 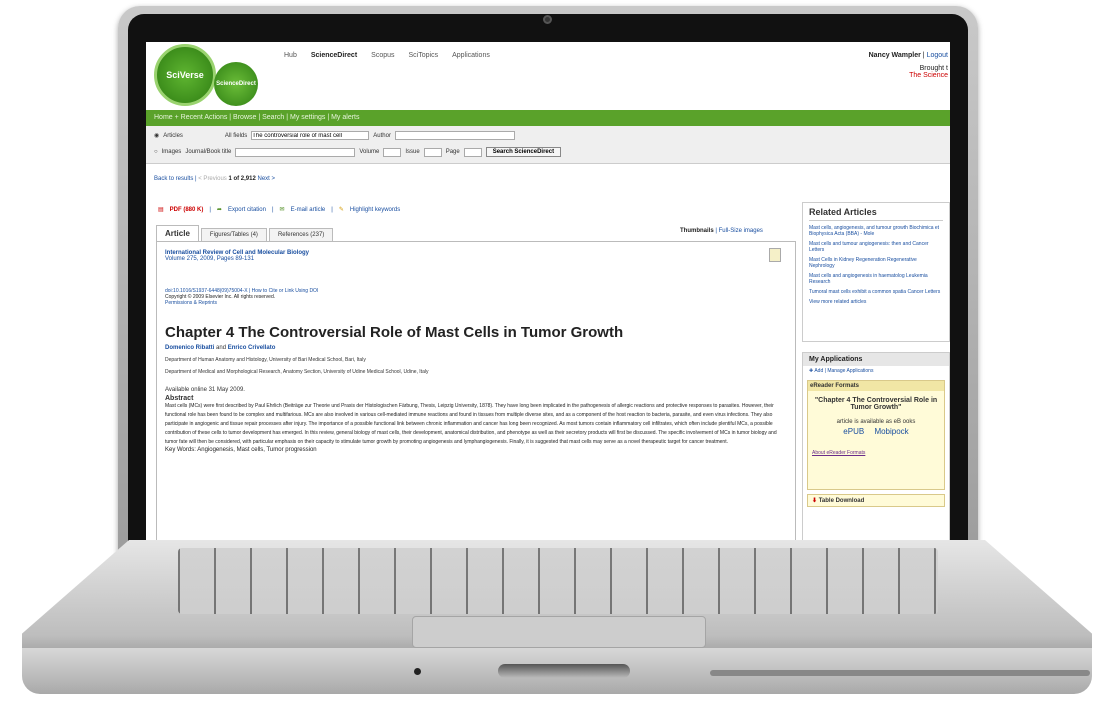 I want to click on sciverse-logo-text: SciVerse, so click(x=185, y=75).